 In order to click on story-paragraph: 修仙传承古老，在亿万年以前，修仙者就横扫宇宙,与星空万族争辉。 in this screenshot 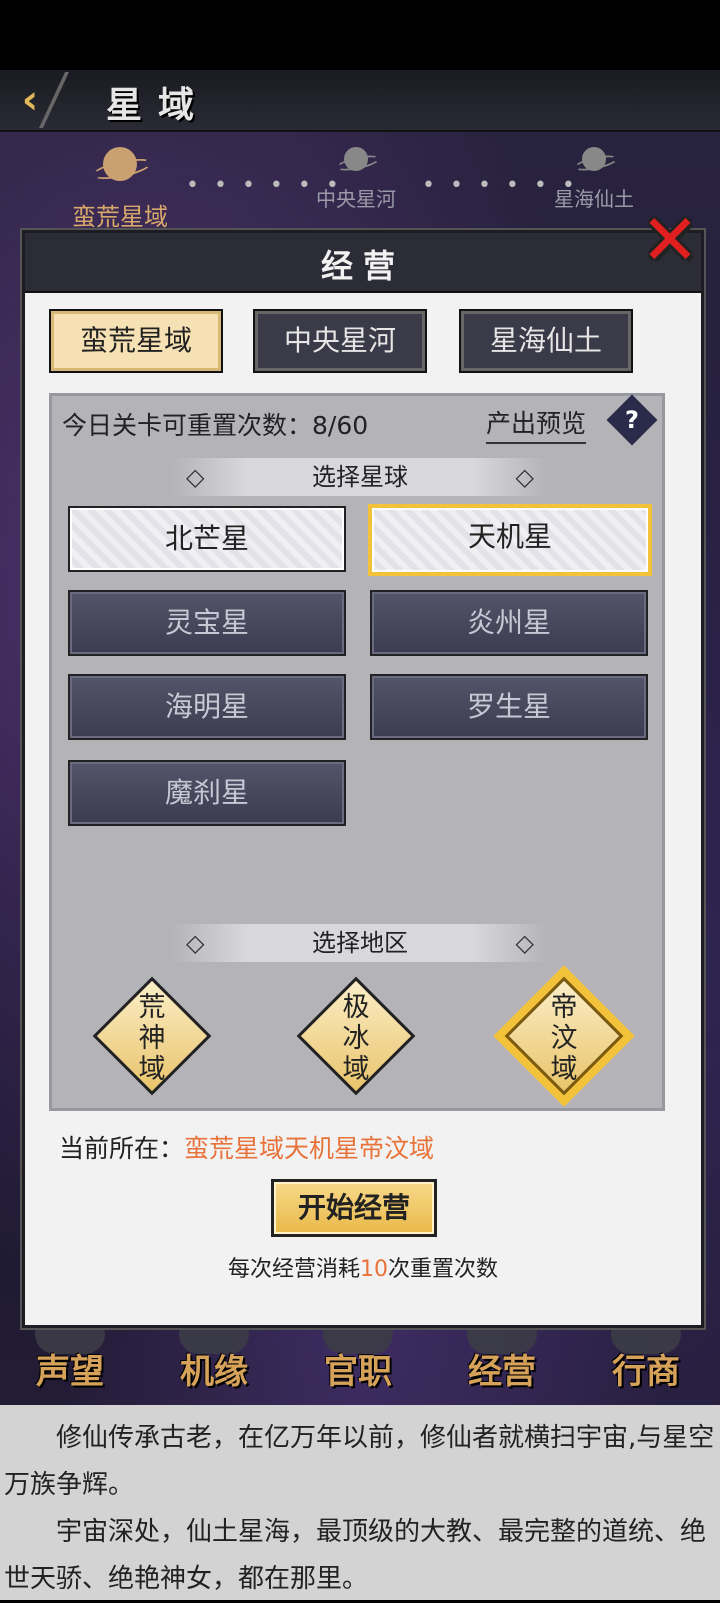, I will do `click(359, 1461)`.